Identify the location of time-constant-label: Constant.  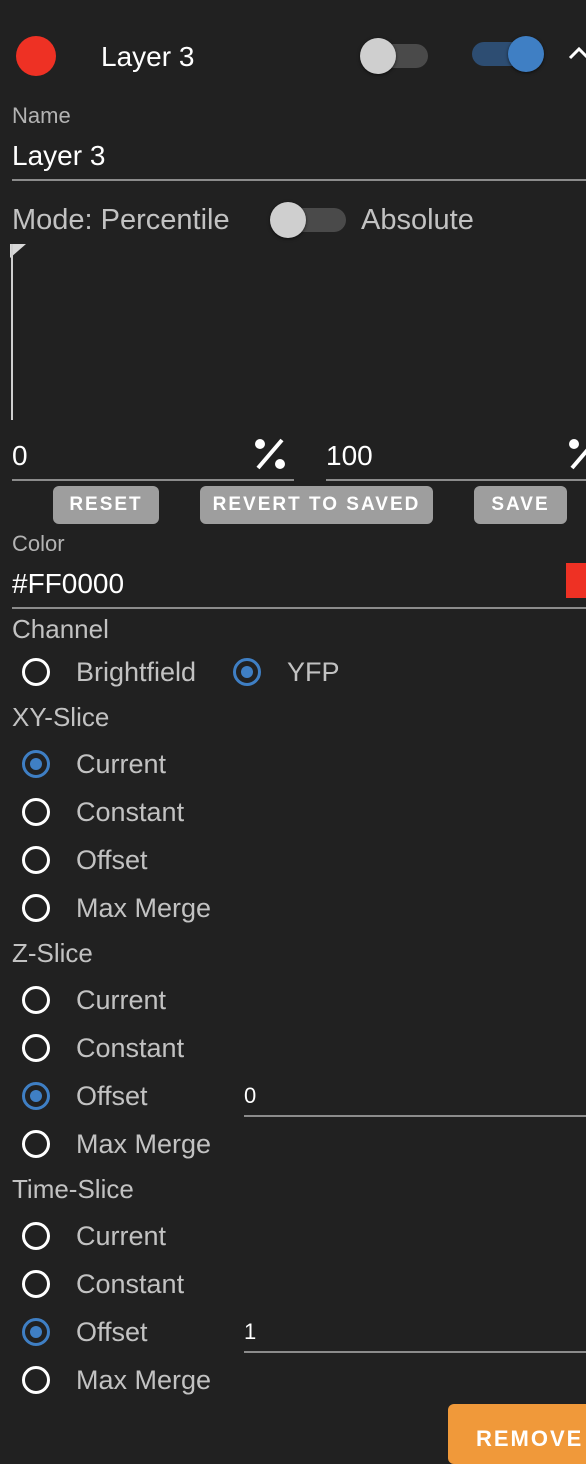
(130, 1284).